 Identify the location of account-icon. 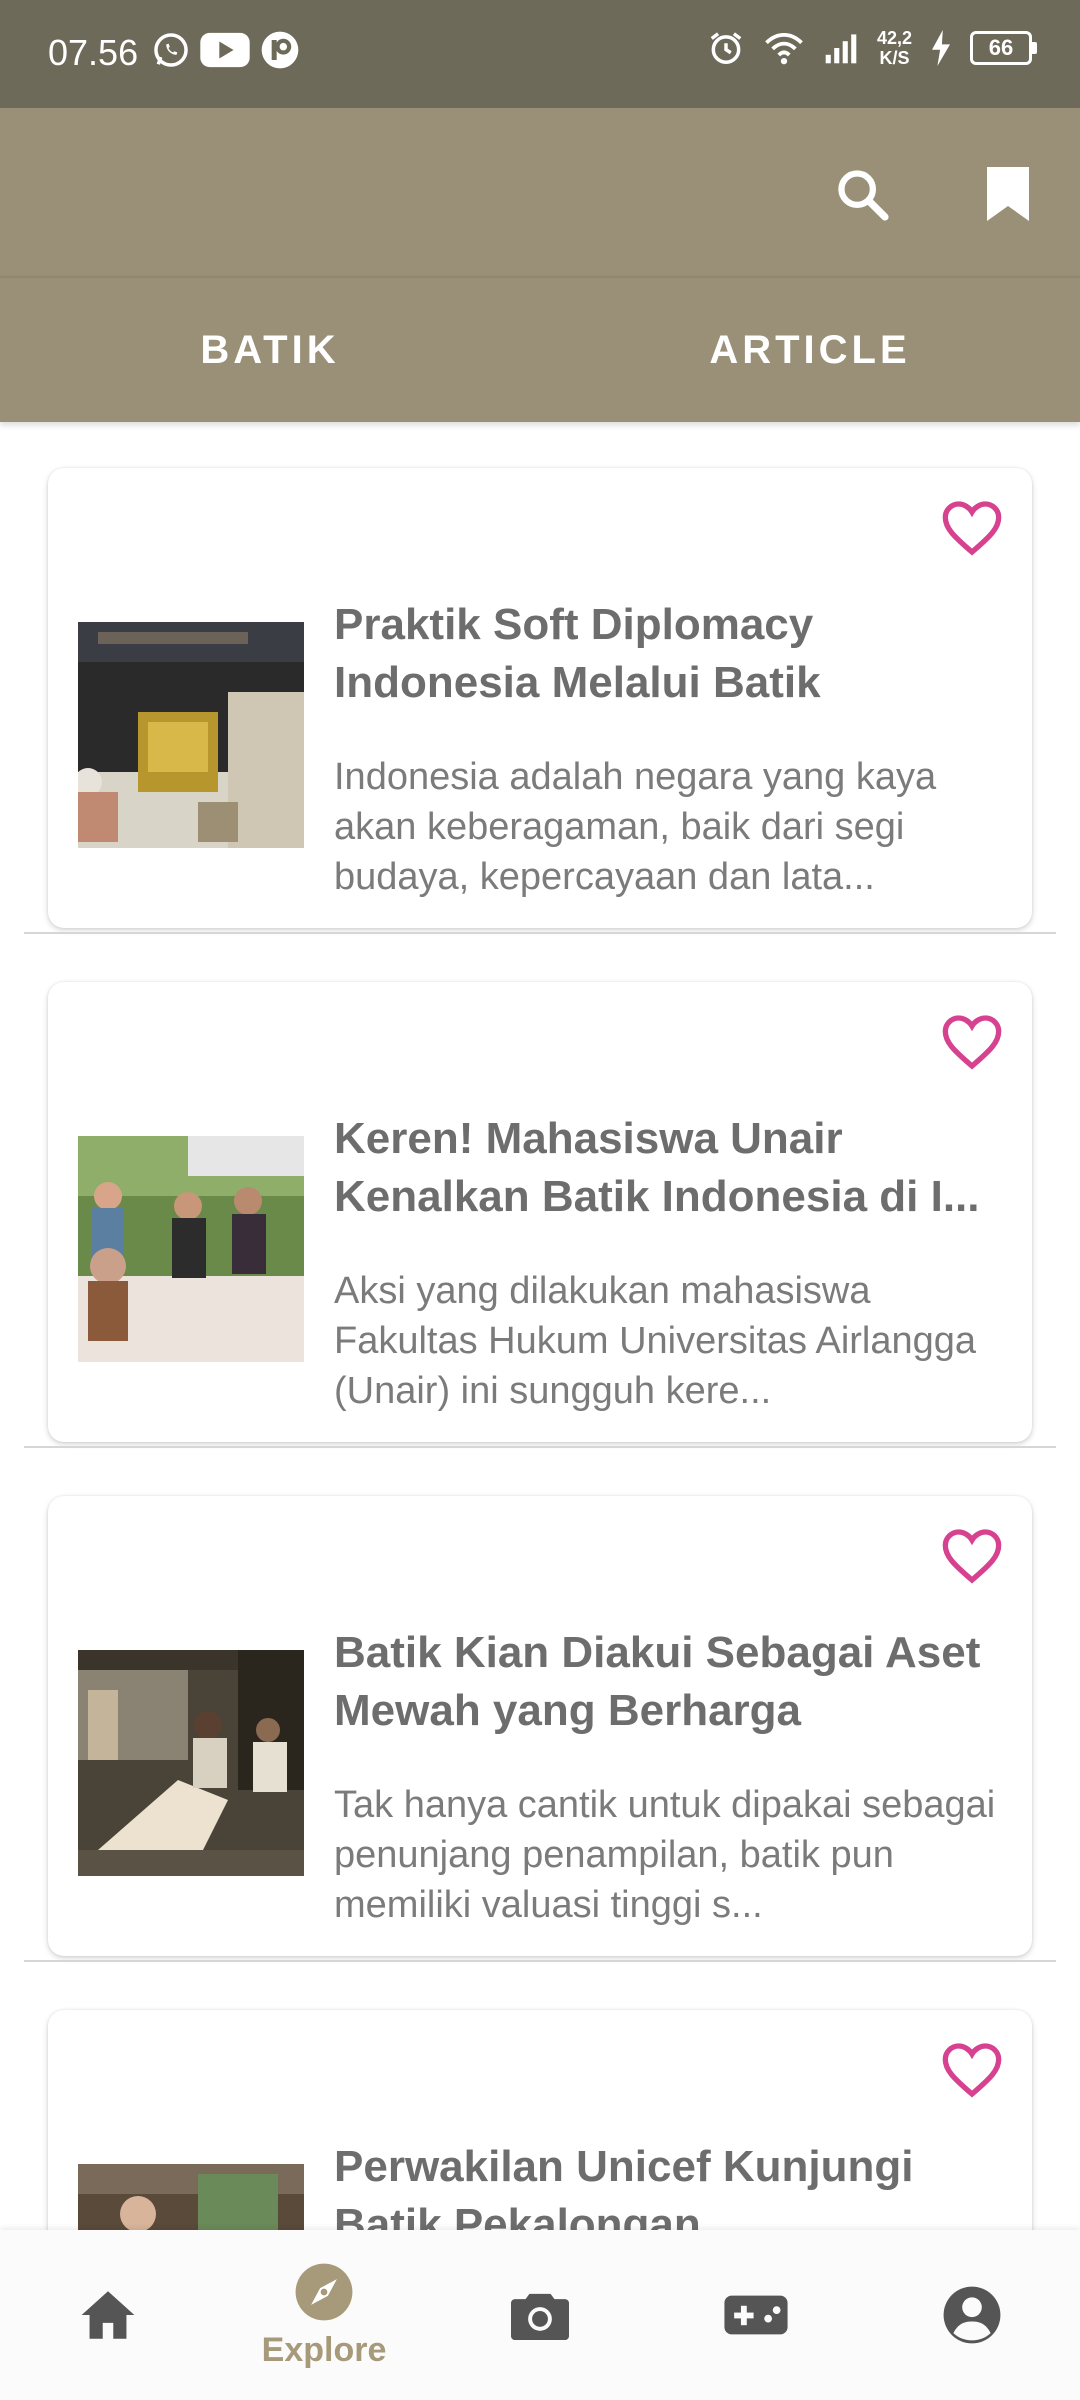
(972, 2315).